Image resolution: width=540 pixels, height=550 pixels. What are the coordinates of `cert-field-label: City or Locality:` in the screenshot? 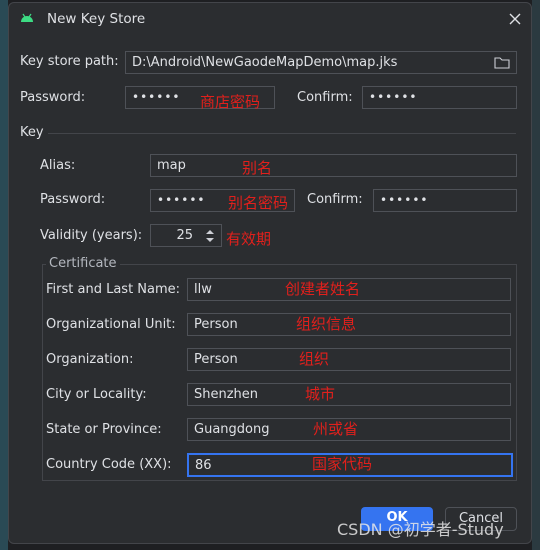 It's located at (96, 394).